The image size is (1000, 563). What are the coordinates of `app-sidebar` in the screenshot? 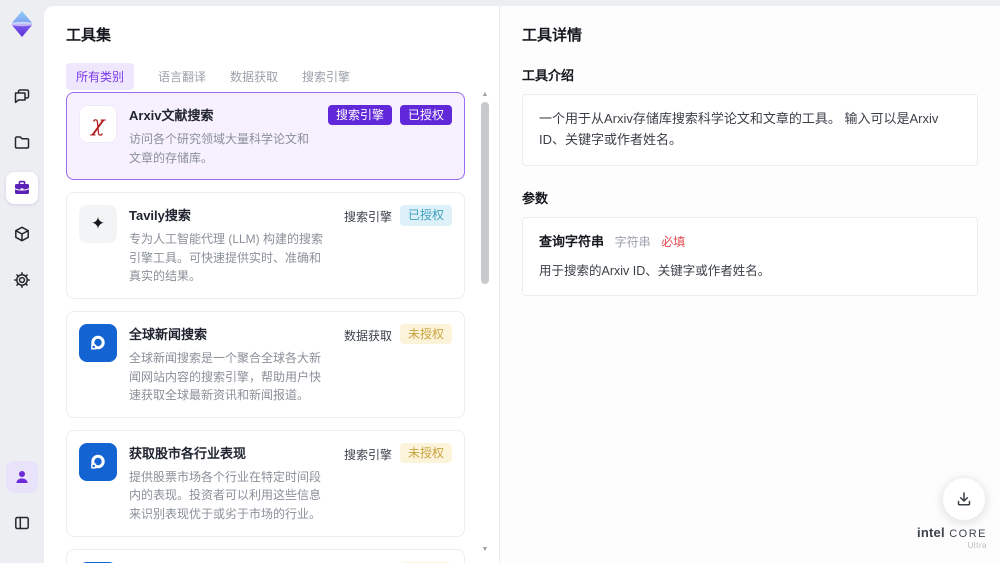 It's located at (22, 281).